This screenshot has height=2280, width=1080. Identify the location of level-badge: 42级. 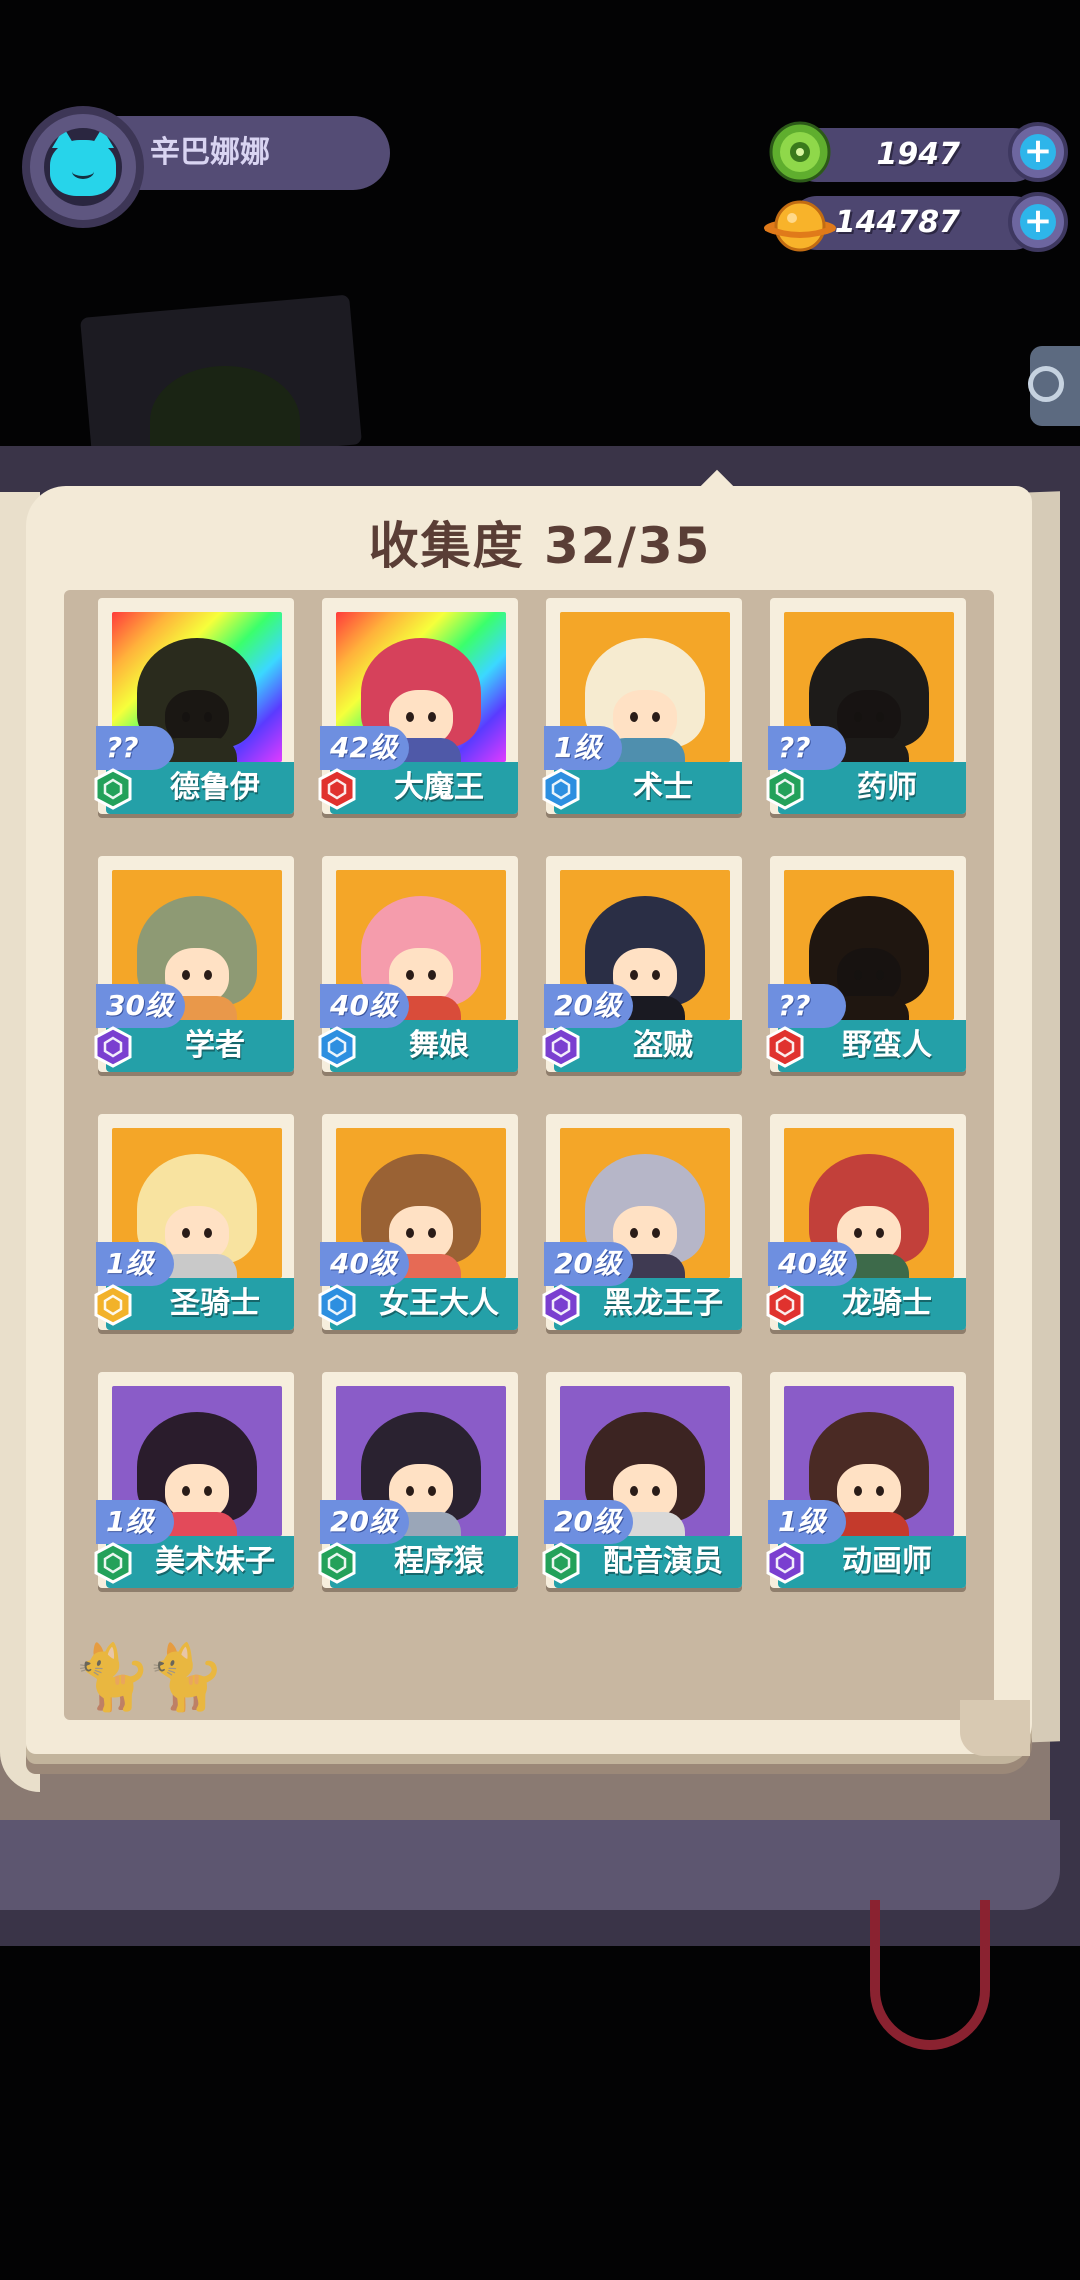
(364, 748).